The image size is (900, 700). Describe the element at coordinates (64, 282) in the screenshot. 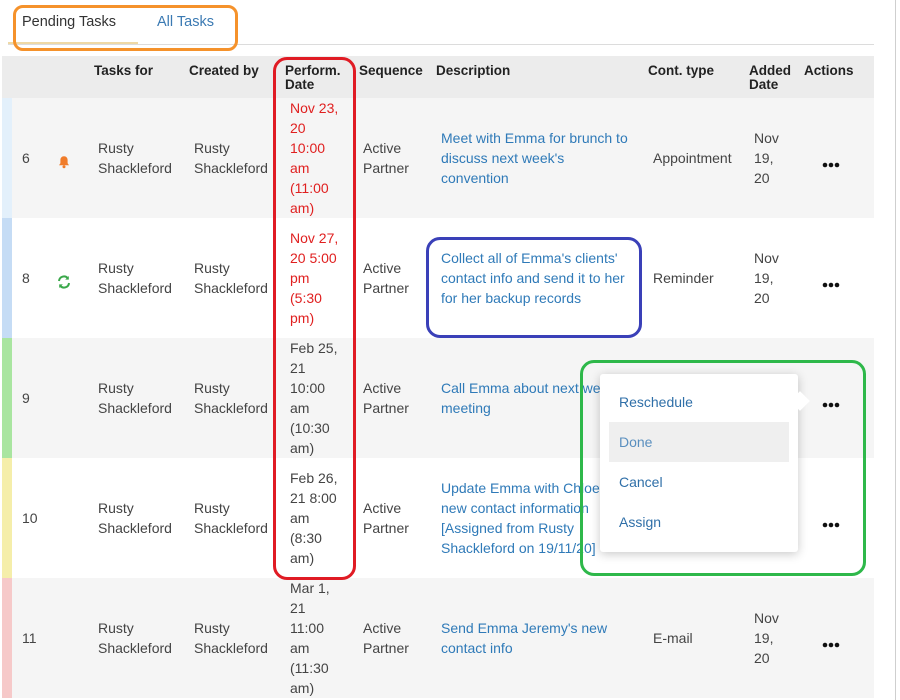

I see `recurring-icon` at that location.